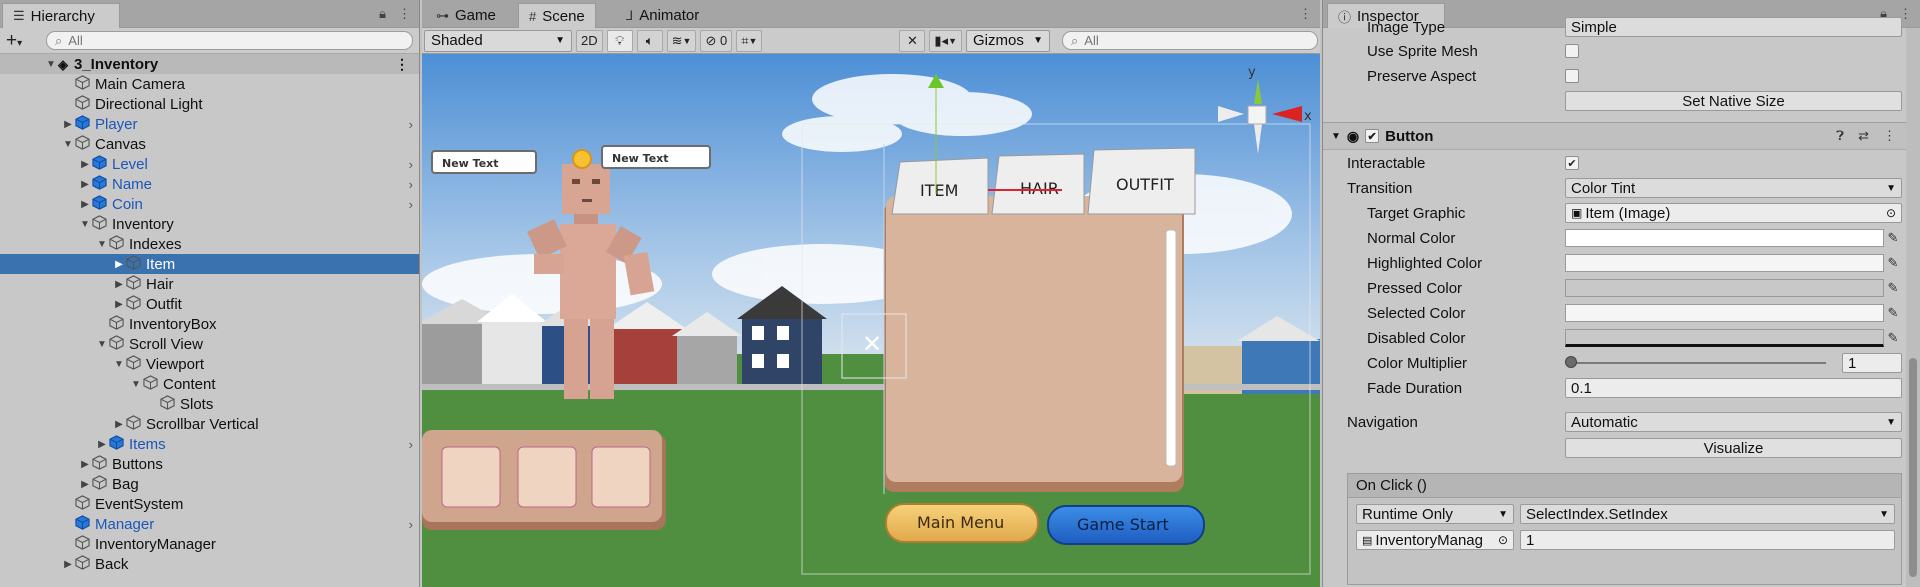 The height and width of the screenshot is (587, 1920). What do you see at coordinates (209, 224) in the screenshot?
I see `hierarchy-item: ▼ Inventory` at bounding box center [209, 224].